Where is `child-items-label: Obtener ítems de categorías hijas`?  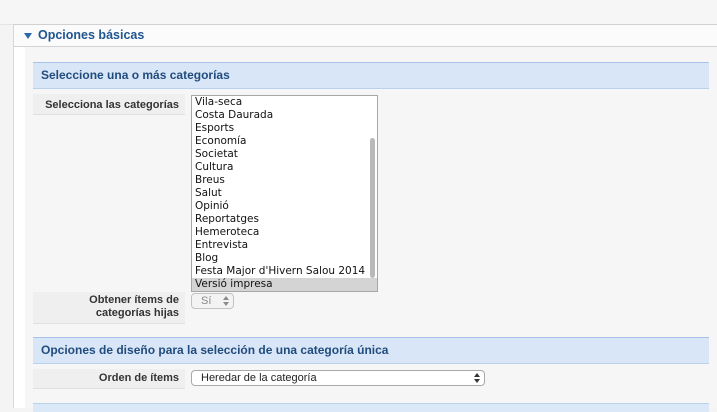 child-items-label: Obtener ítems de categorías hijas is located at coordinates (134, 306).